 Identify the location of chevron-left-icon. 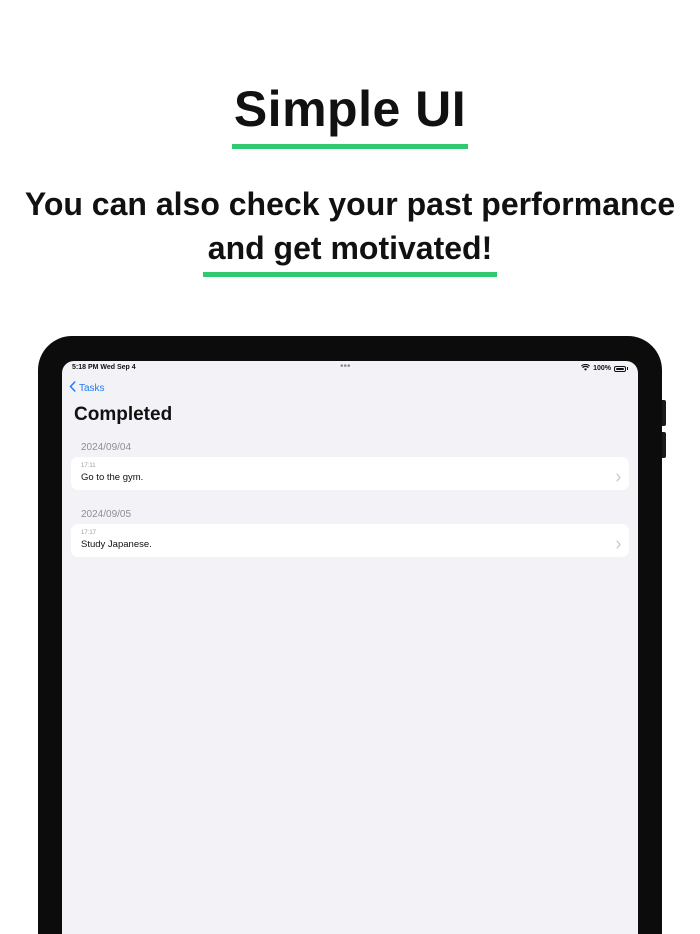
(72, 388).